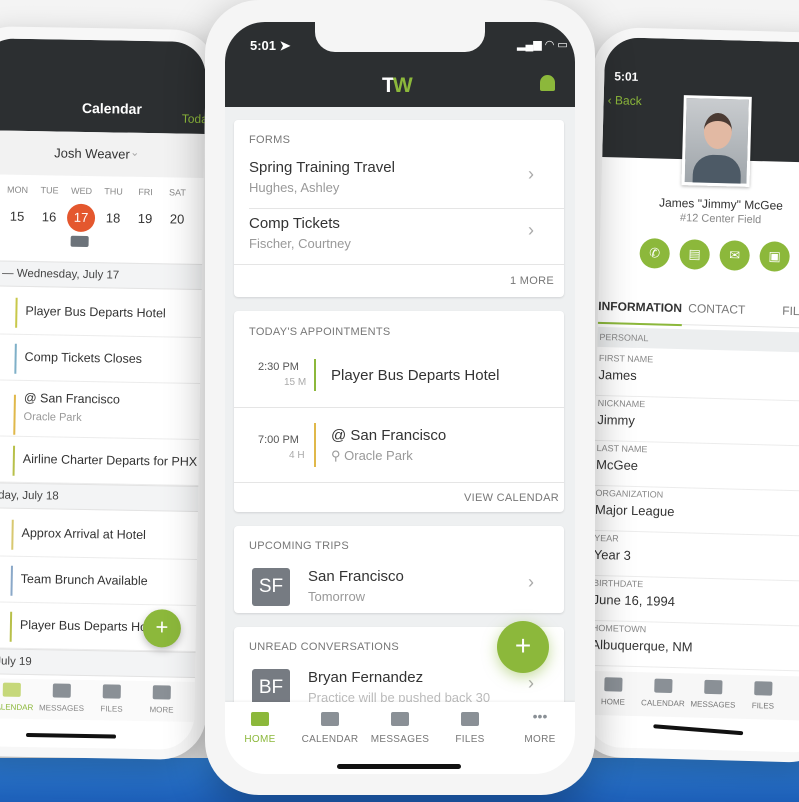 This screenshot has width=799, height=802. I want to click on more-forms-link: 1 MORE, so click(532, 281).